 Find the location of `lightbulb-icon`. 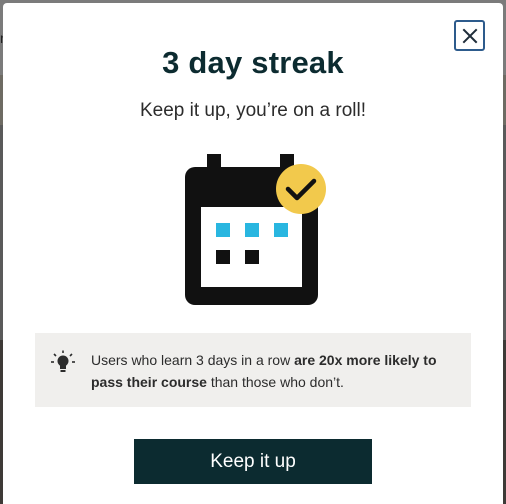

lightbulb-icon is located at coordinates (63, 361).